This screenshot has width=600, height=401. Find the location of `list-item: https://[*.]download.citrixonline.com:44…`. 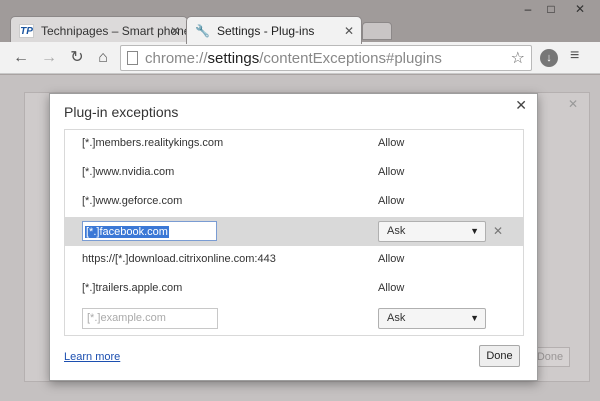

list-item: https://[*.]download.citrixonline.com:44… is located at coordinates (294, 260).